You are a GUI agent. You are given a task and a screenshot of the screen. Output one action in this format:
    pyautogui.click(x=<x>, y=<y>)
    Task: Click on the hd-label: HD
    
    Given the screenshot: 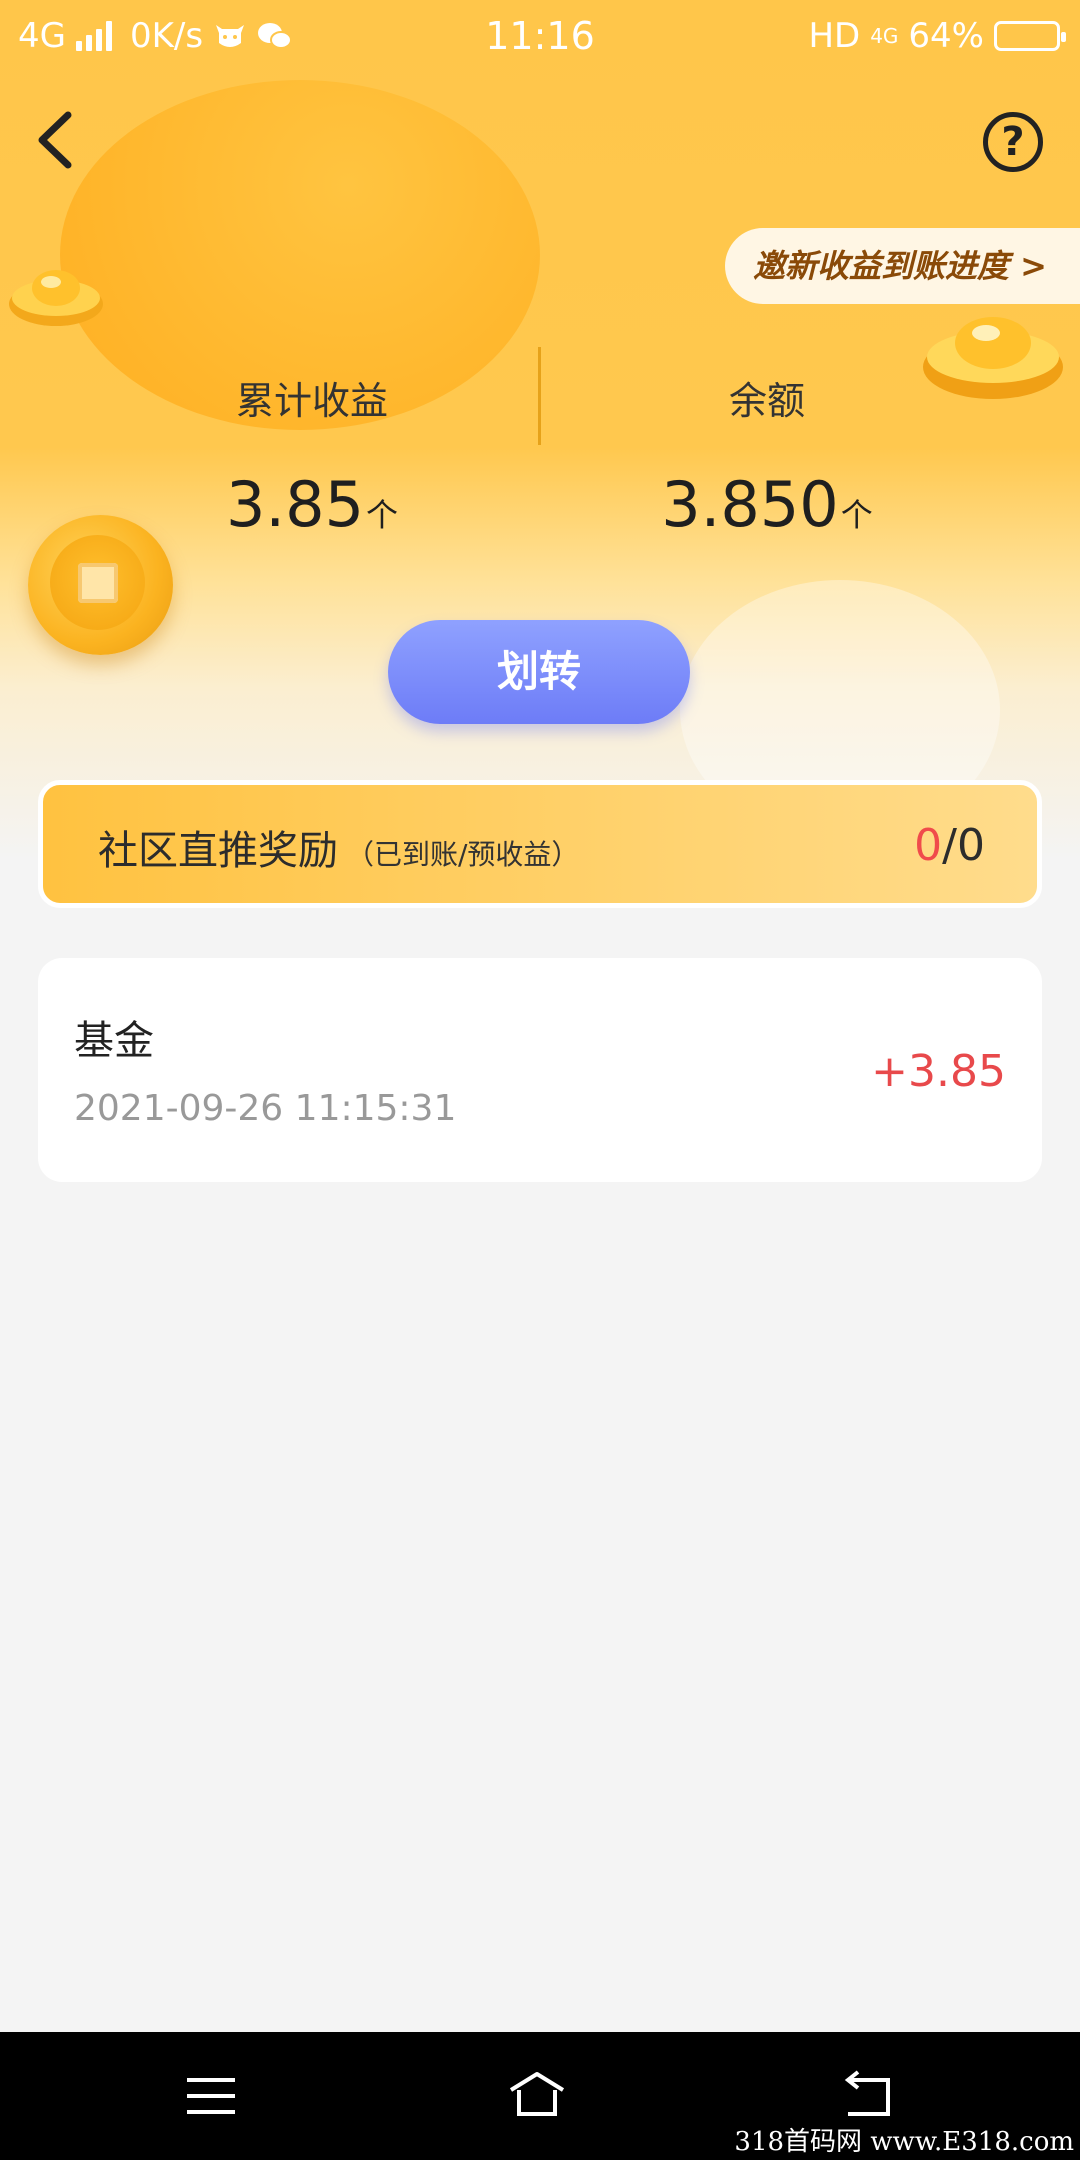 What is the action you would take?
    pyautogui.click(x=834, y=36)
    